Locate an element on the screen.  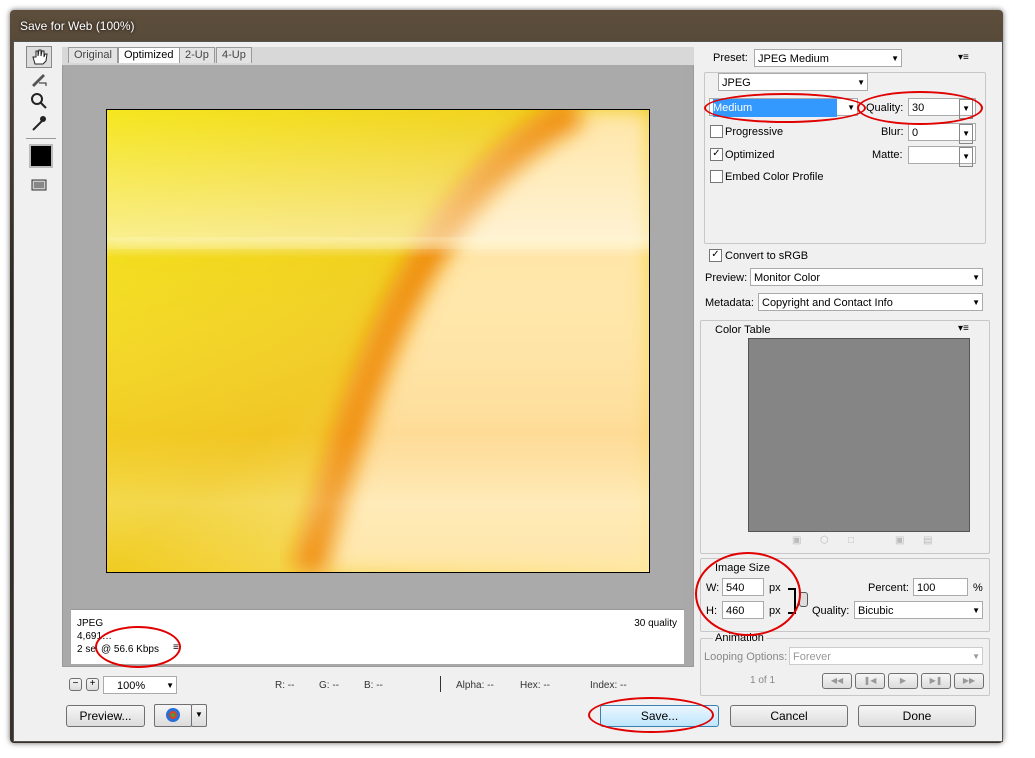
percent-label: Percent: is located at coordinates (888, 588).